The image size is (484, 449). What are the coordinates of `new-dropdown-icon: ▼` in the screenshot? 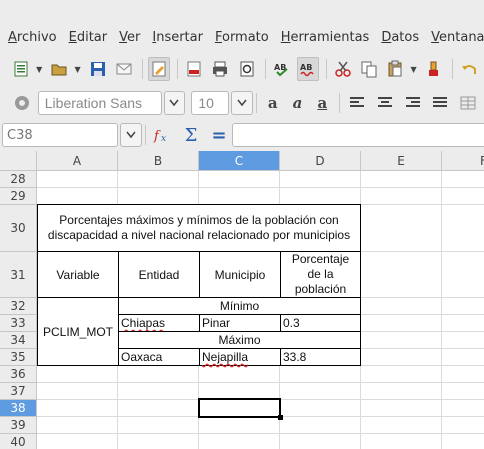 It's located at (39, 69).